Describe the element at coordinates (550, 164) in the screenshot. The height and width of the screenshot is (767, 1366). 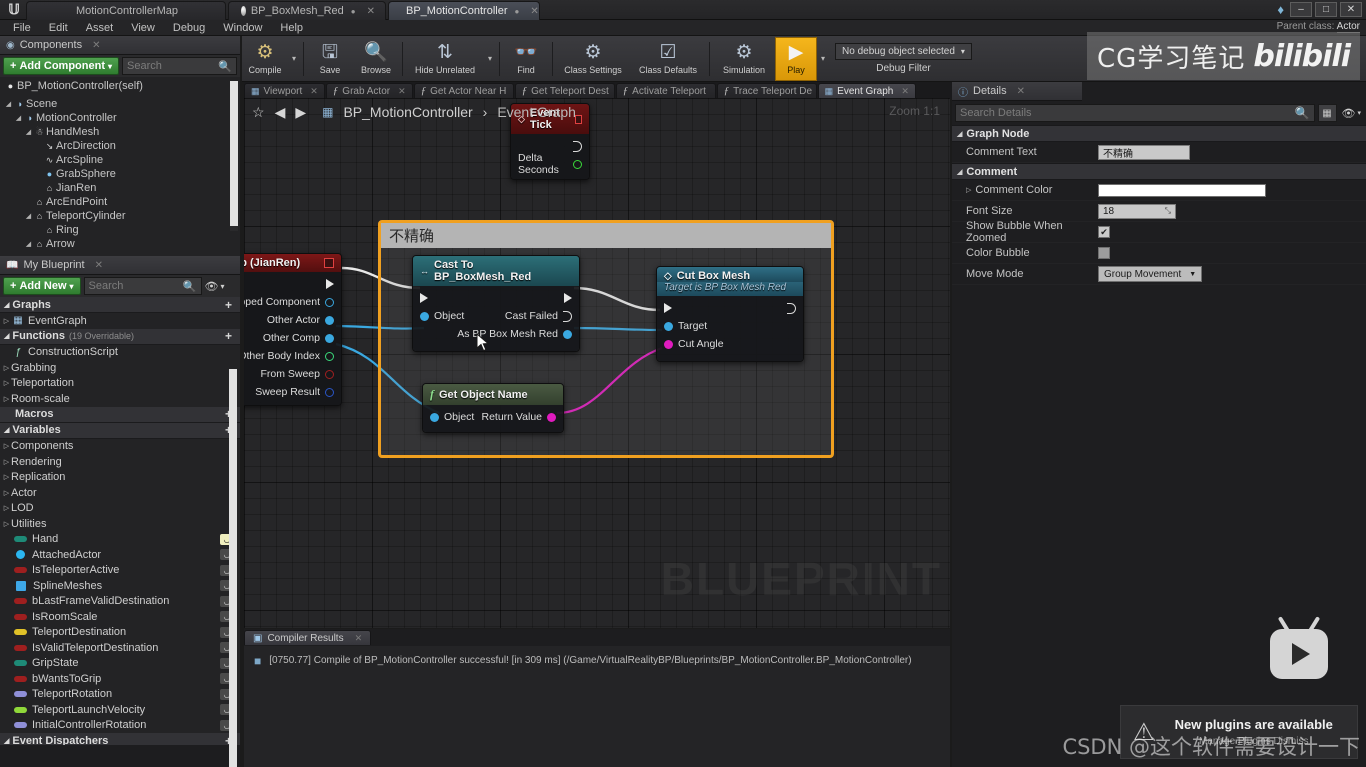
I see `pin-delta-seconds: Delta Seconds` at that location.